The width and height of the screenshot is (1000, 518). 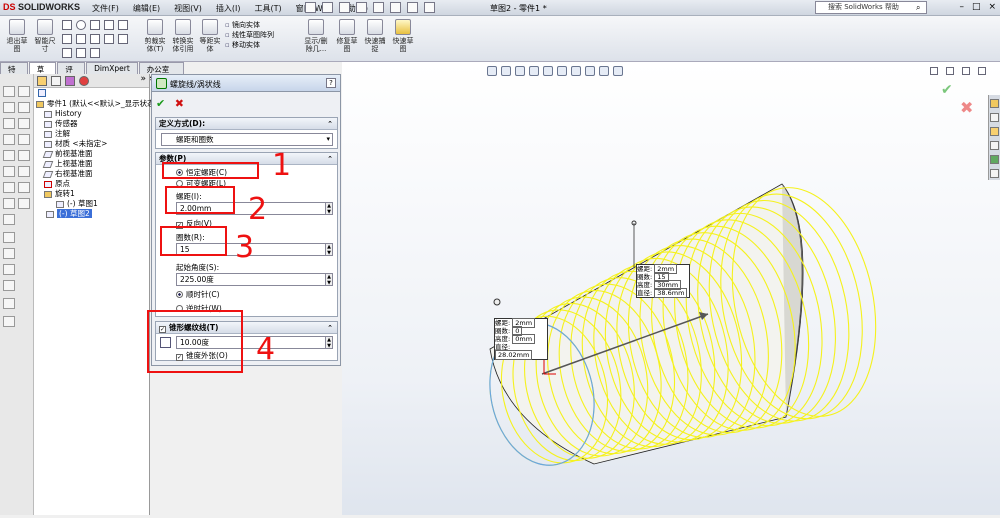 What do you see at coordinates (161, 73) in the screenshot?
I see `tab-office-products: 办公室产品` at bounding box center [161, 73].